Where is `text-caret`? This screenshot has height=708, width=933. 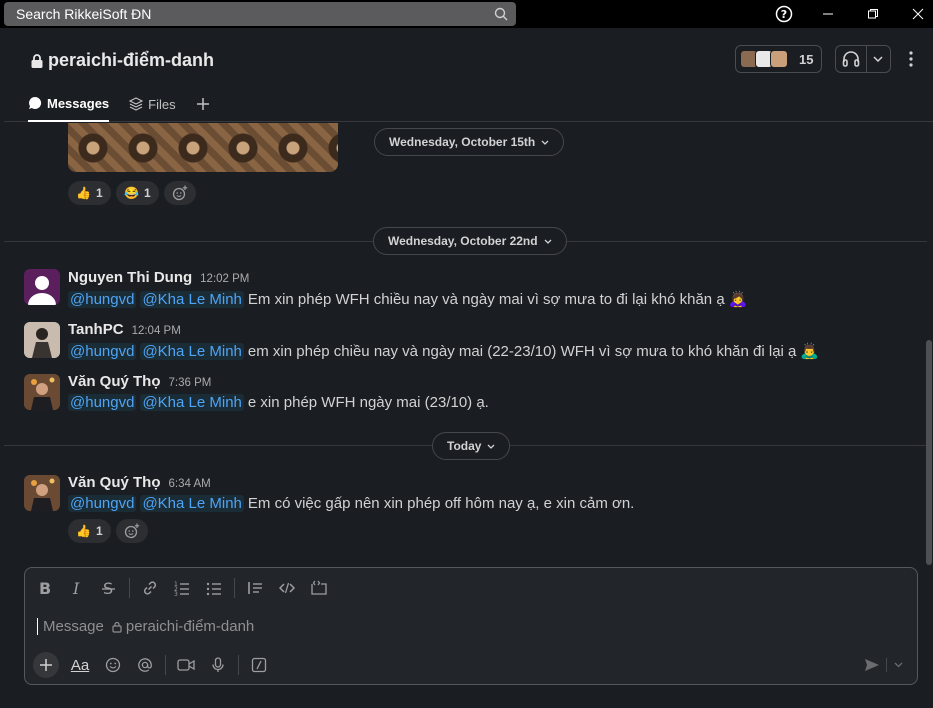 text-caret is located at coordinates (37, 626).